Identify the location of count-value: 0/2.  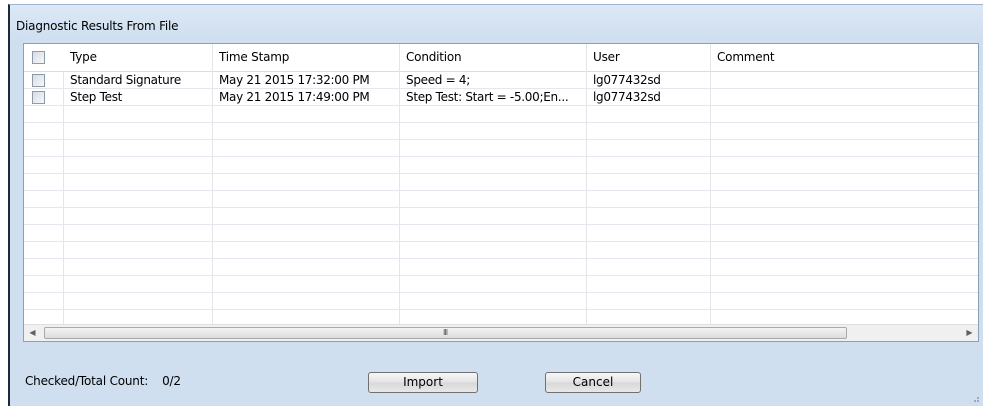
(171, 381).